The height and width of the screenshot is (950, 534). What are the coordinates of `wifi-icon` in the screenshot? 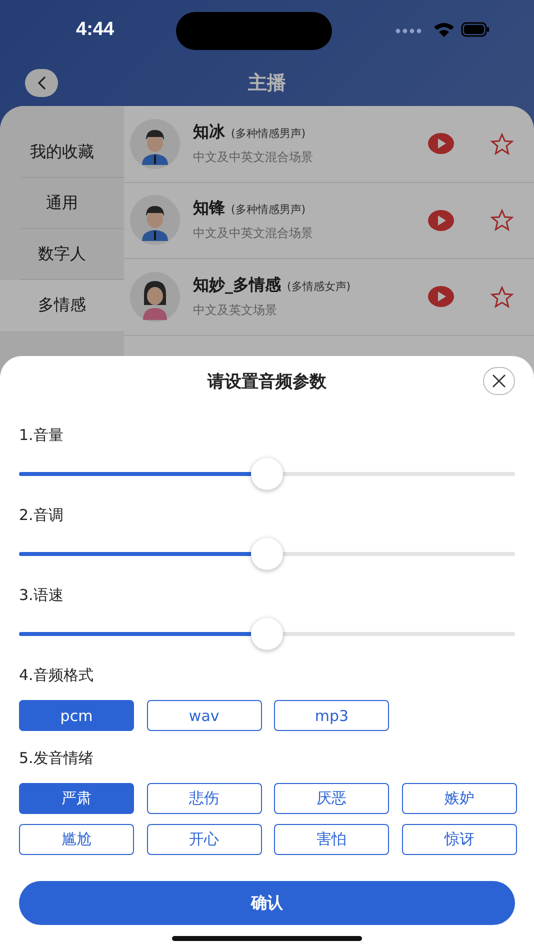 It's located at (444, 30).